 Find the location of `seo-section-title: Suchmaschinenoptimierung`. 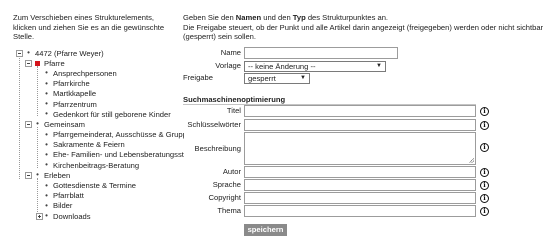

seo-section-title: Suchmaschinenoptimierung is located at coordinates (234, 99).